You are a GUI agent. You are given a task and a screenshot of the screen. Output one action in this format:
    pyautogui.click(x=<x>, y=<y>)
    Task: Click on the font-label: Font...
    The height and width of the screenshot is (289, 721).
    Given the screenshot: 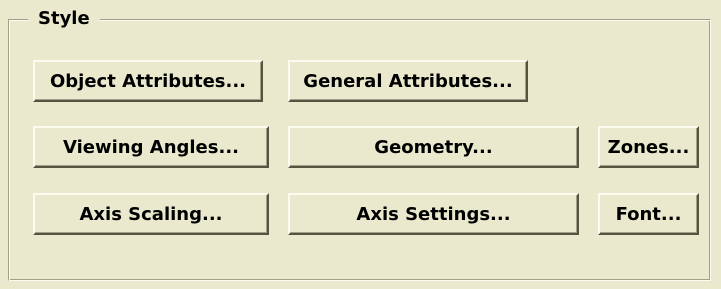 What is the action you would take?
    pyautogui.click(x=648, y=214)
    